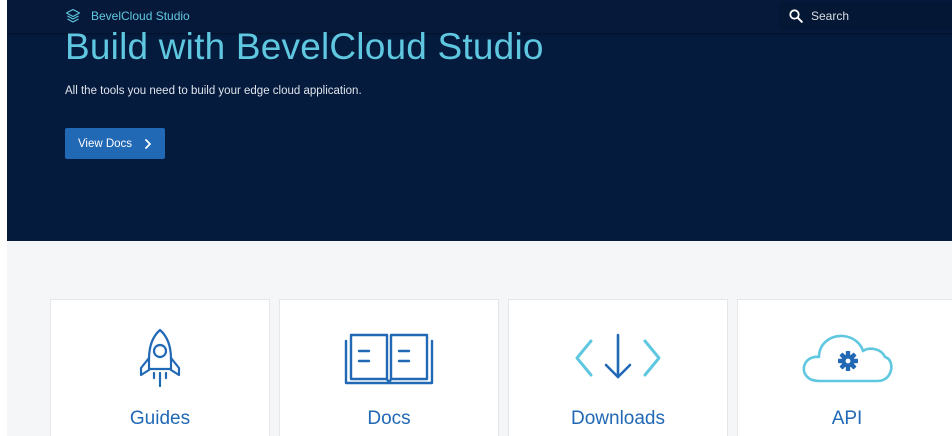  What do you see at coordinates (304, 46) in the screenshot?
I see `hero-title: Build with BevelCloud Studio` at bounding box center [304, 46].